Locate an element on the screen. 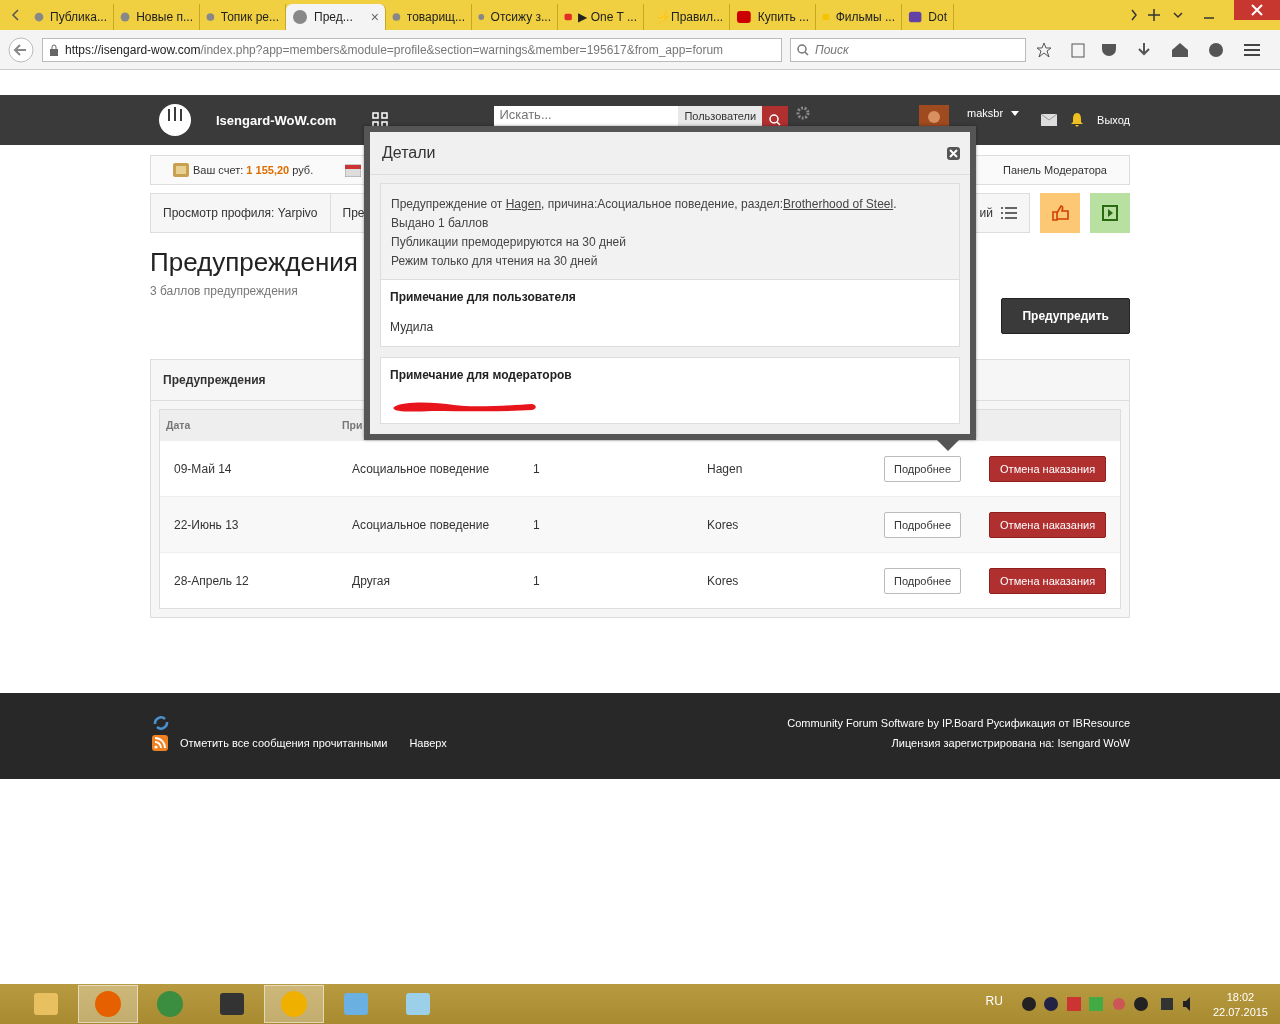  logo-icon is located at coordinates (175, 120).